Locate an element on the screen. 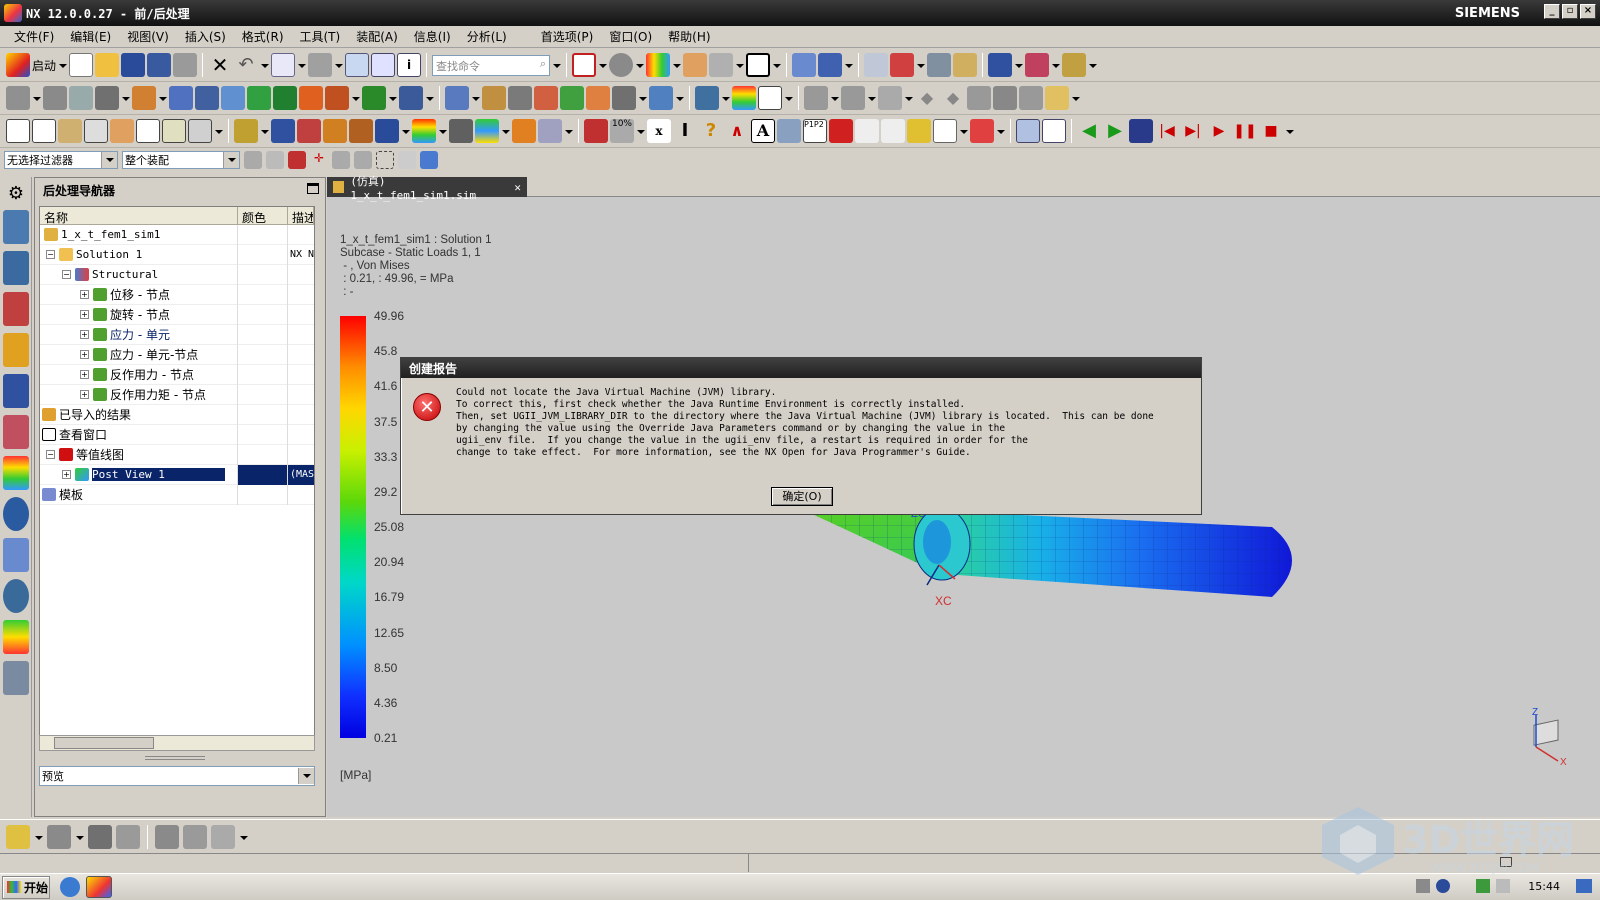 Image resolution: width=1600 pixels, height=900 pixels. tool-icon is located at coordinates (461, 131).